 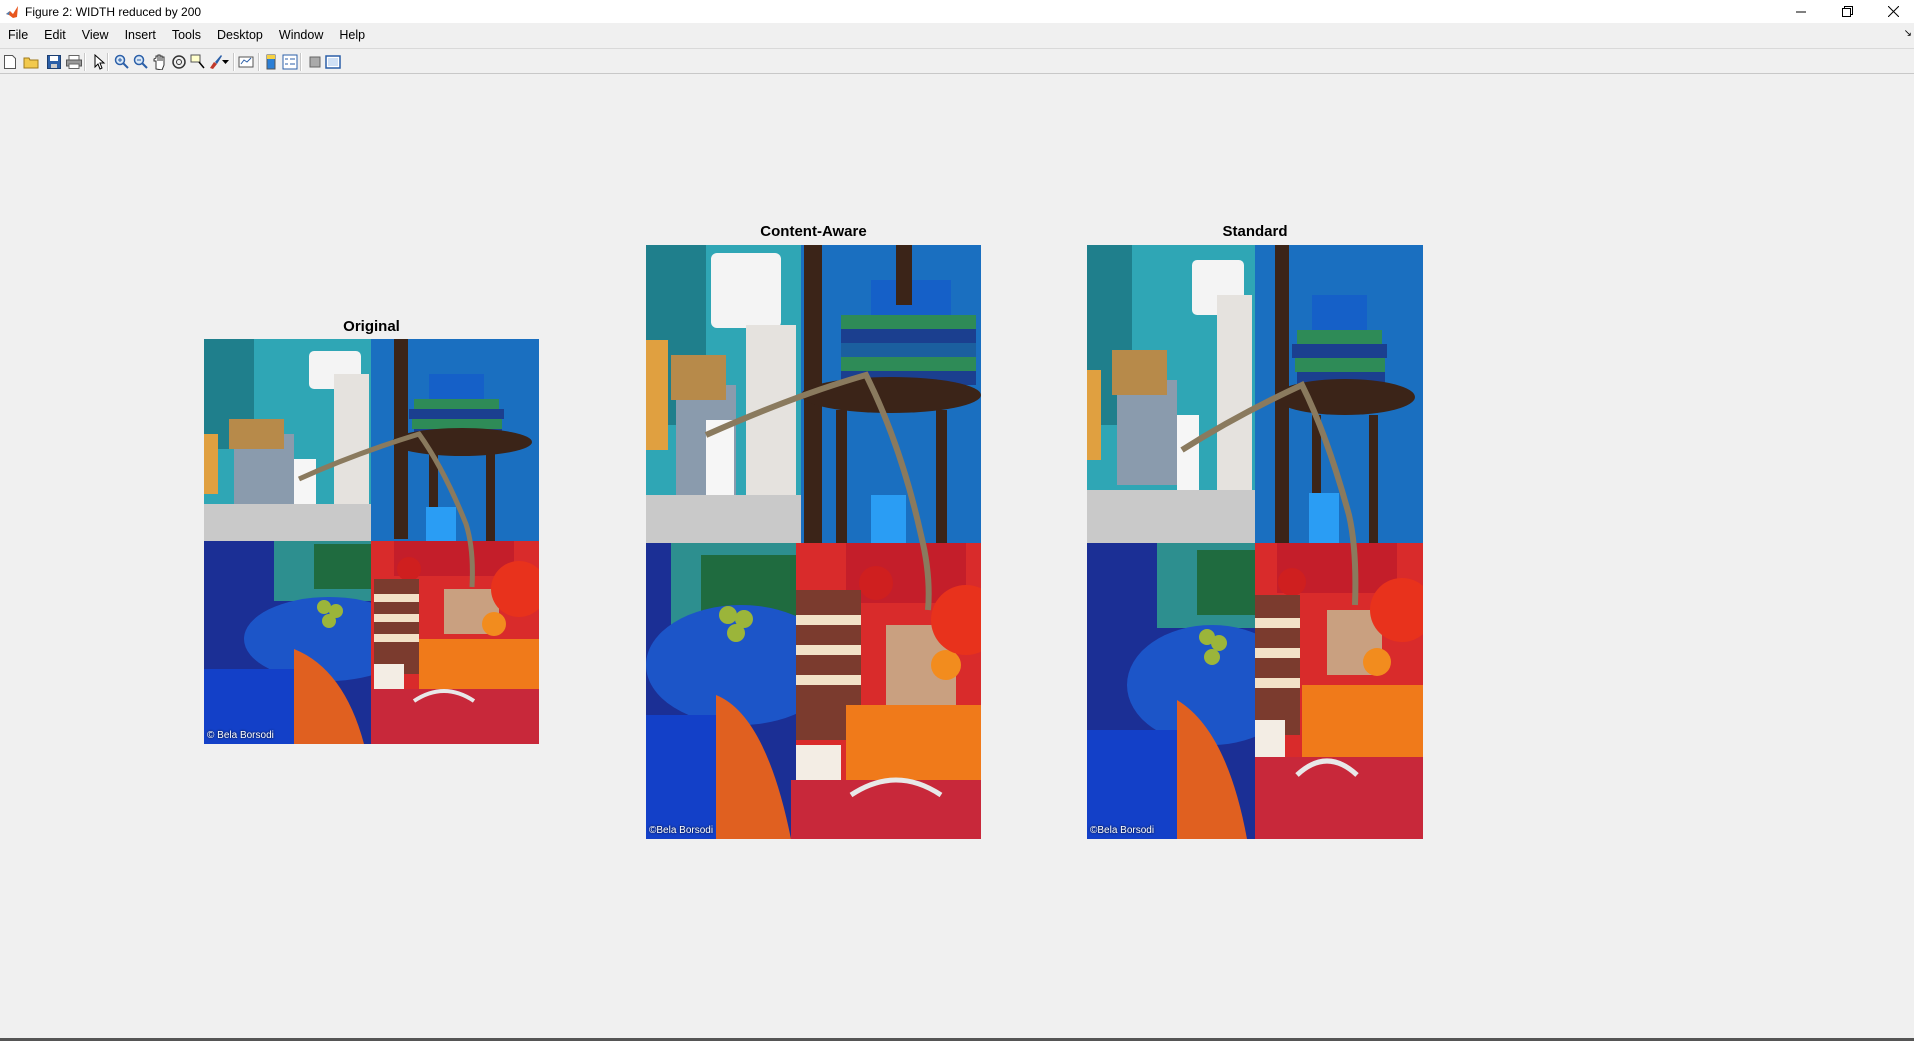 I want to click on restore-icon, so click(x=1847, y=11).